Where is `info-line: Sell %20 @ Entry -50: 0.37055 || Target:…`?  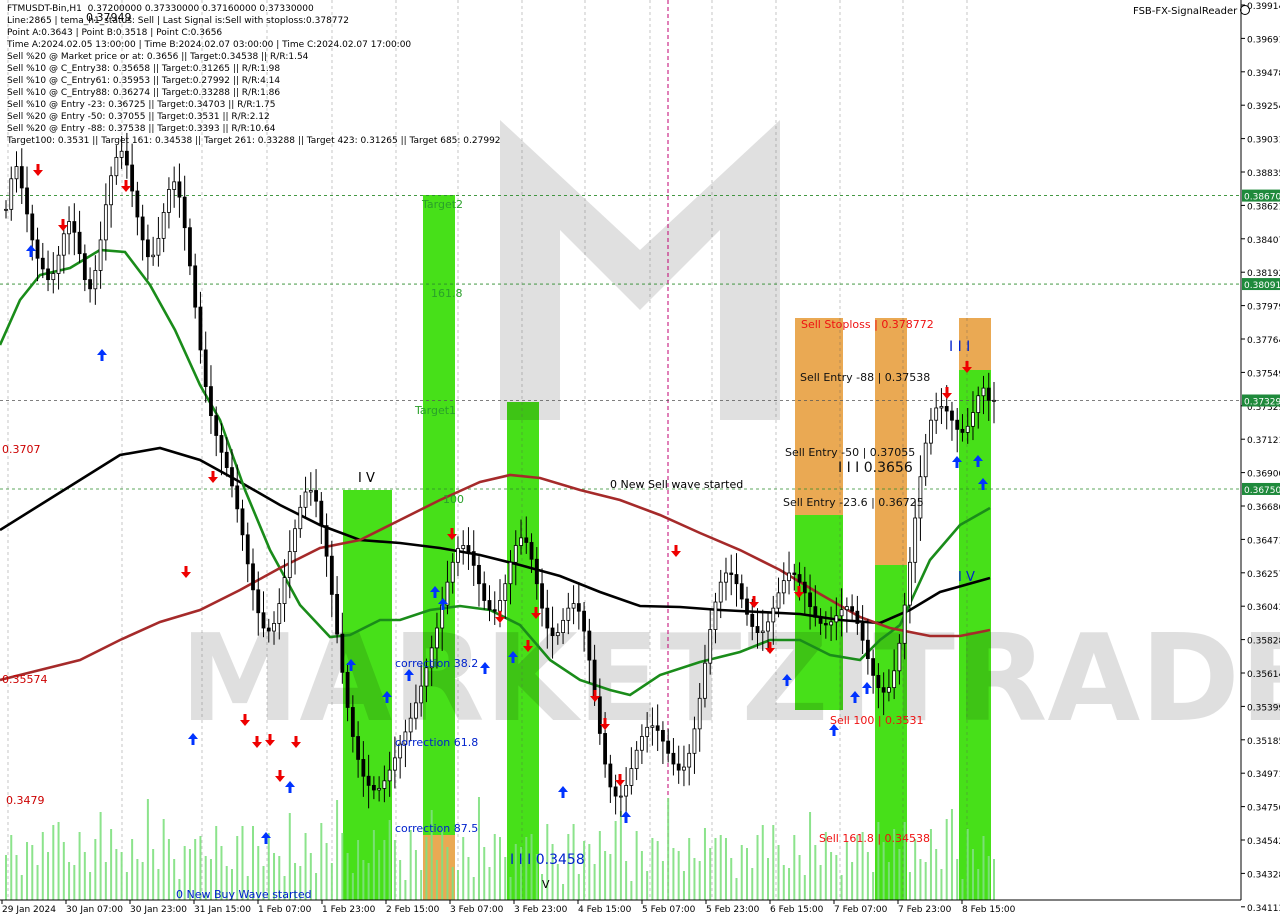 info-line: Sell %20 @ Entry -50: 0.37055 || Target:… is located at coordinates (138, 117).